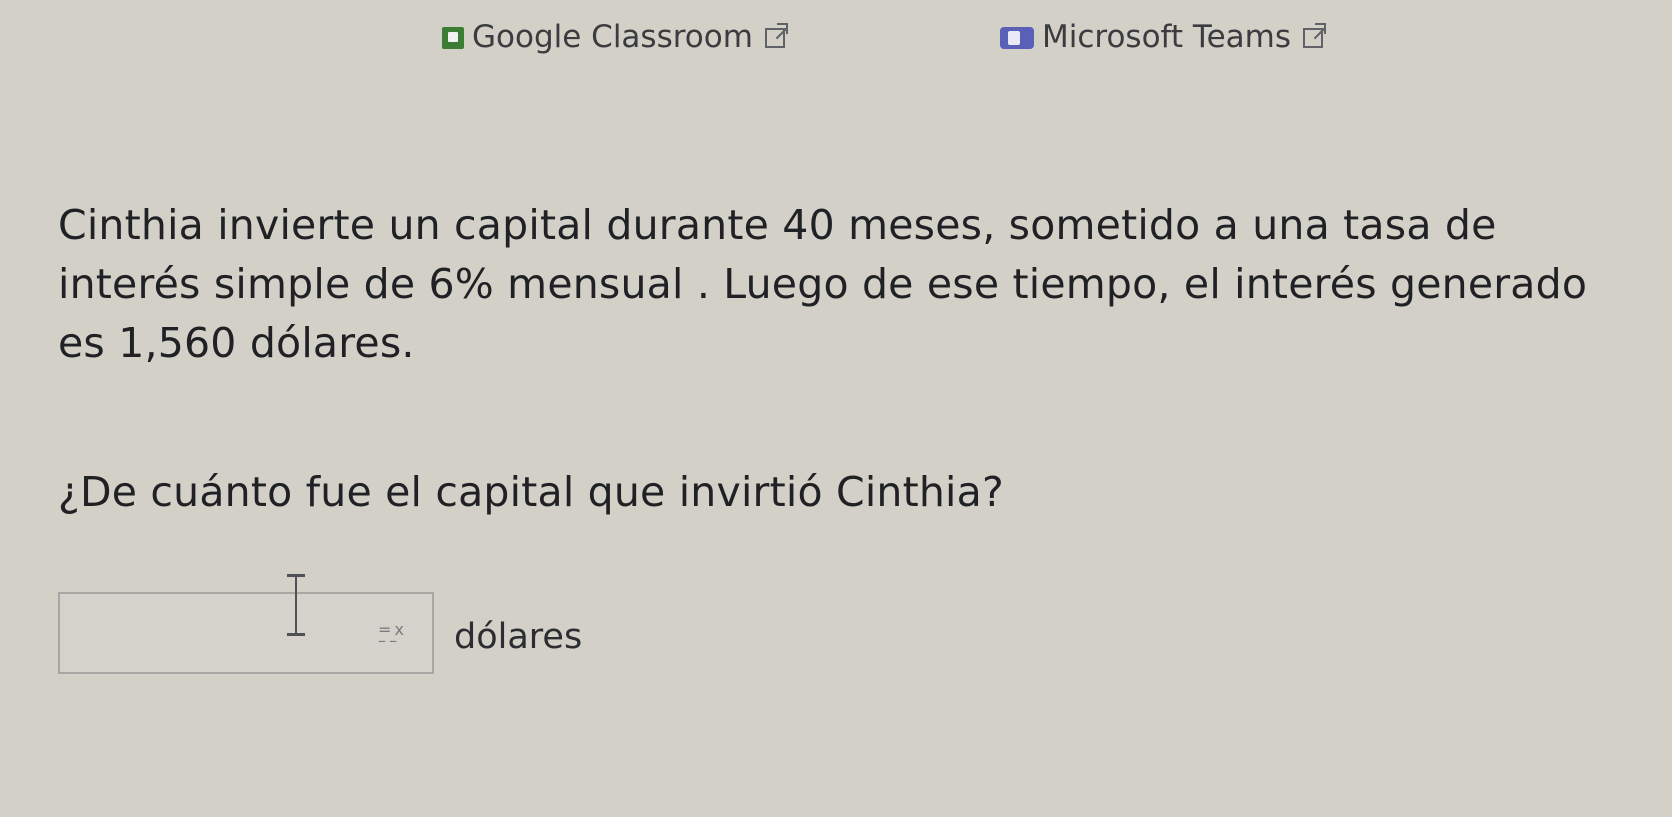 Image resolution: width=1672 pixels, height=817 pixels. I want to click on google-classroom-link: Google Classroom, so click(615, 37).